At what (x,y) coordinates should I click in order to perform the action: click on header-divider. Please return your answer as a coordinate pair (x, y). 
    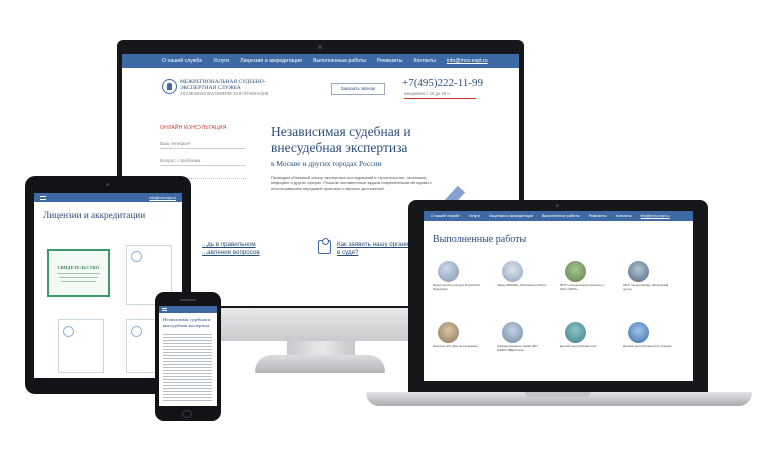
    Looking at the image, I should click on (440, 98).